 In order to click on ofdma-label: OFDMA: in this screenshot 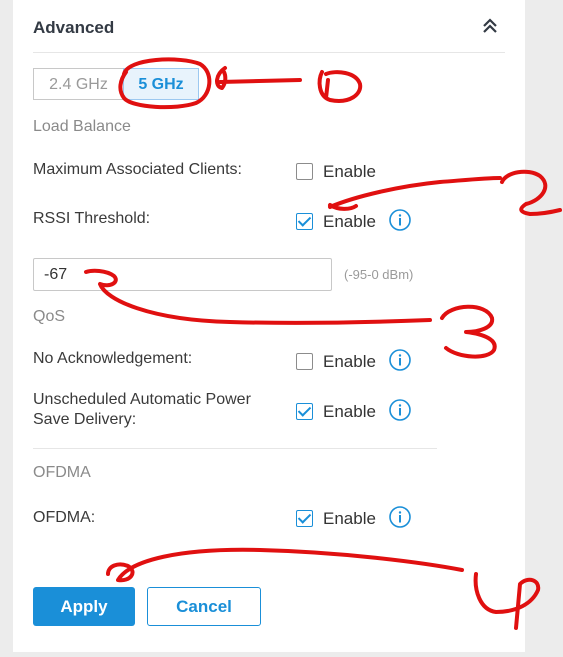, I will do `click(64, 517)`.